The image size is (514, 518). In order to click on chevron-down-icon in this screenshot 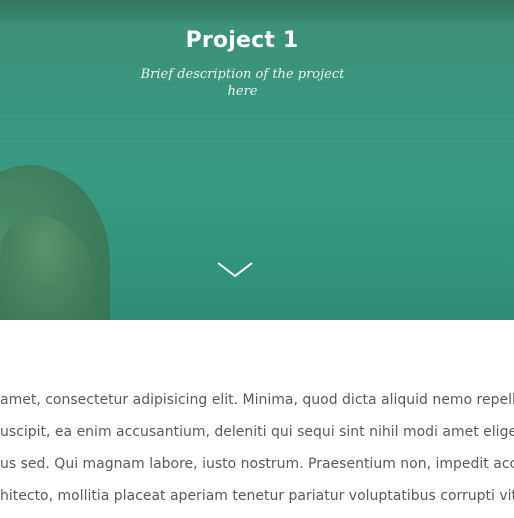, I will do `click(235, 268)`.